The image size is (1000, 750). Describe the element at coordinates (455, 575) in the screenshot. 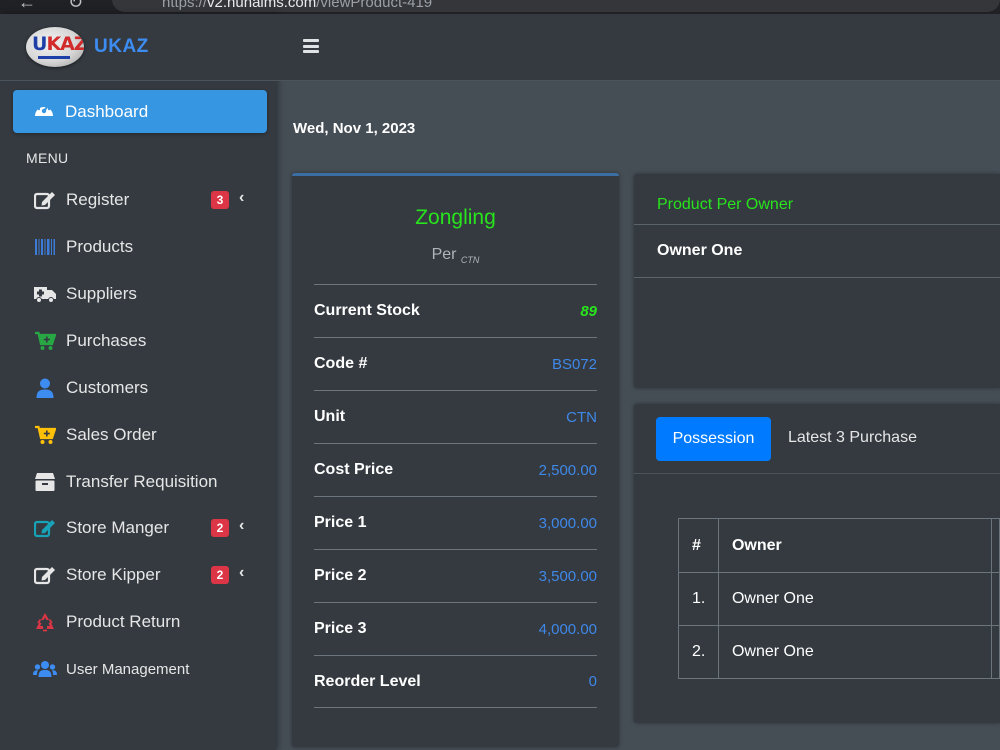

I see `detail-row-price-2: Price 2 3,500.00` at that location.